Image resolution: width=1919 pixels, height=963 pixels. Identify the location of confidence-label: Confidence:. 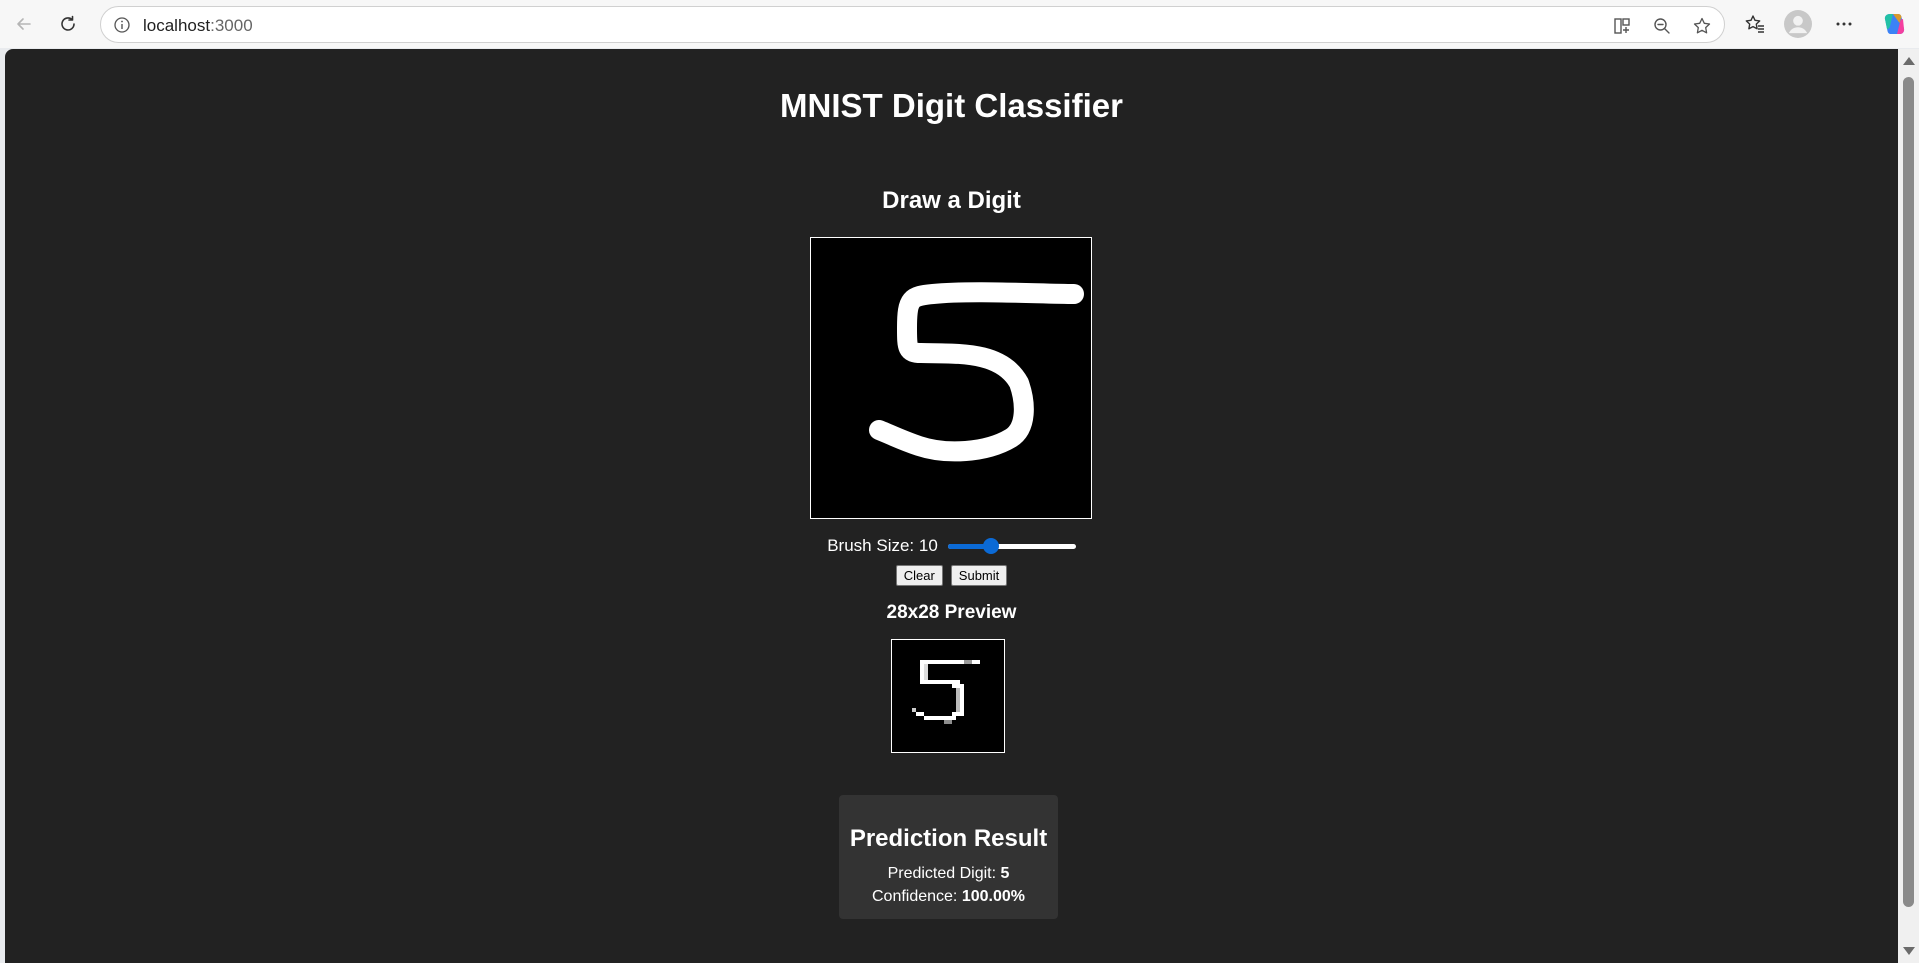
(916, 896).